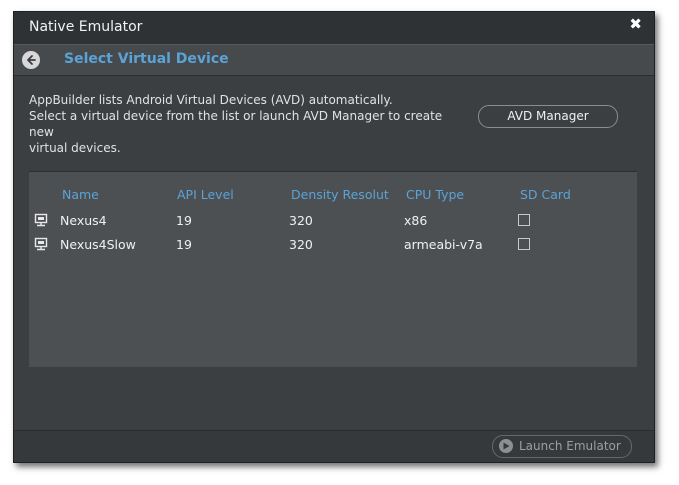 This screenshot has height=485, width=679. I want to click on page-title: Select Virtual Device, so click(146, 59).